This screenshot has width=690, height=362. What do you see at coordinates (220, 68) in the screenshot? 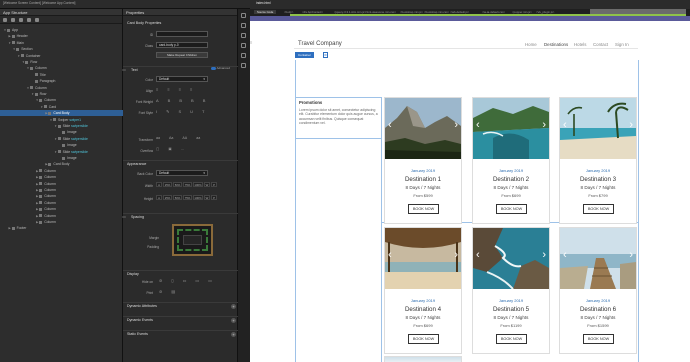
I see `advanced-toggle: Advanced` at bounding box center [220, 68].